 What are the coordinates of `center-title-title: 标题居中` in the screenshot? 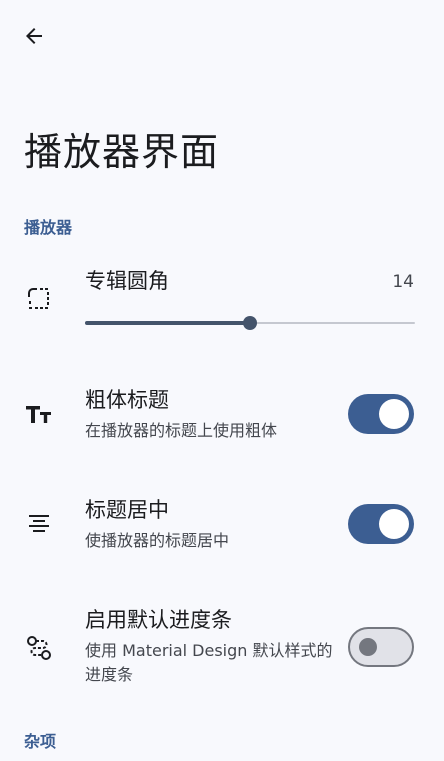 It's located at (127, 510).